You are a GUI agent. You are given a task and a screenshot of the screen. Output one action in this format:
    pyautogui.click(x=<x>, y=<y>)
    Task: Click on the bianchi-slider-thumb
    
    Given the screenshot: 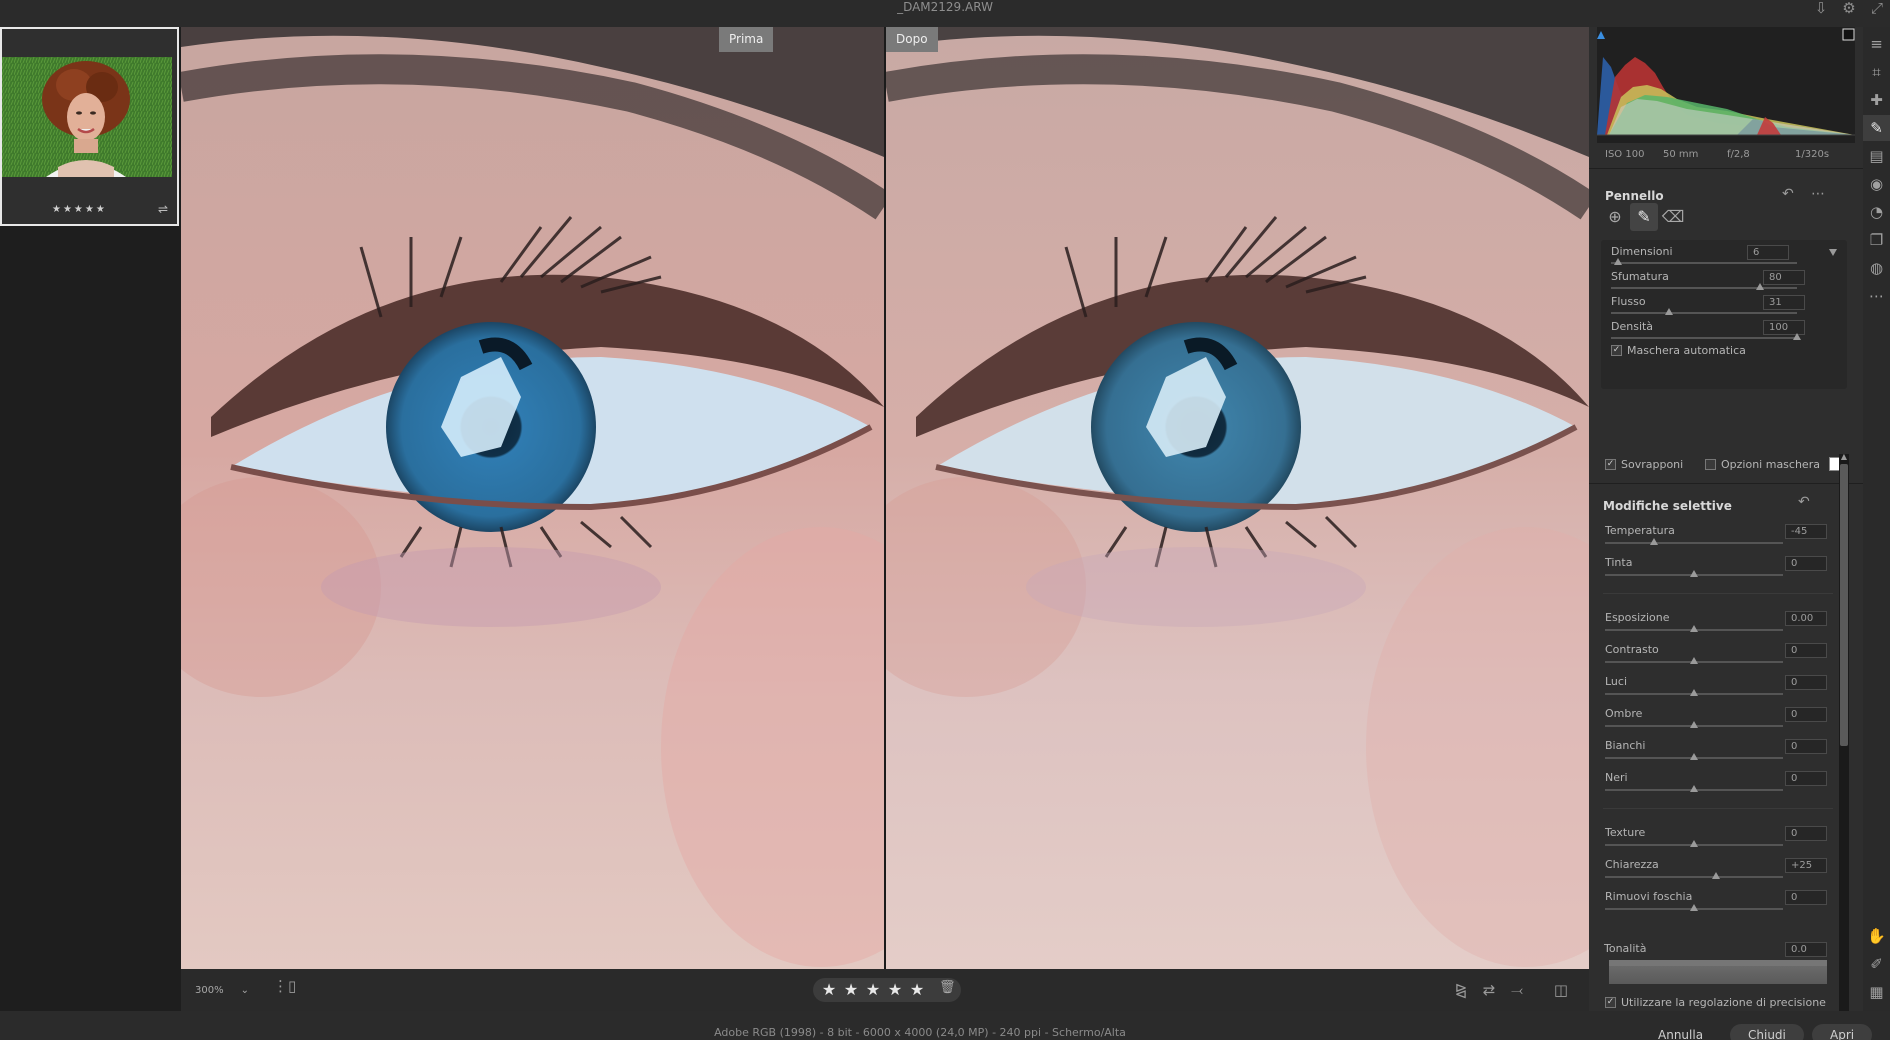 What is the action you would take?
    pyautogui.click(x=1694, y=756)
    